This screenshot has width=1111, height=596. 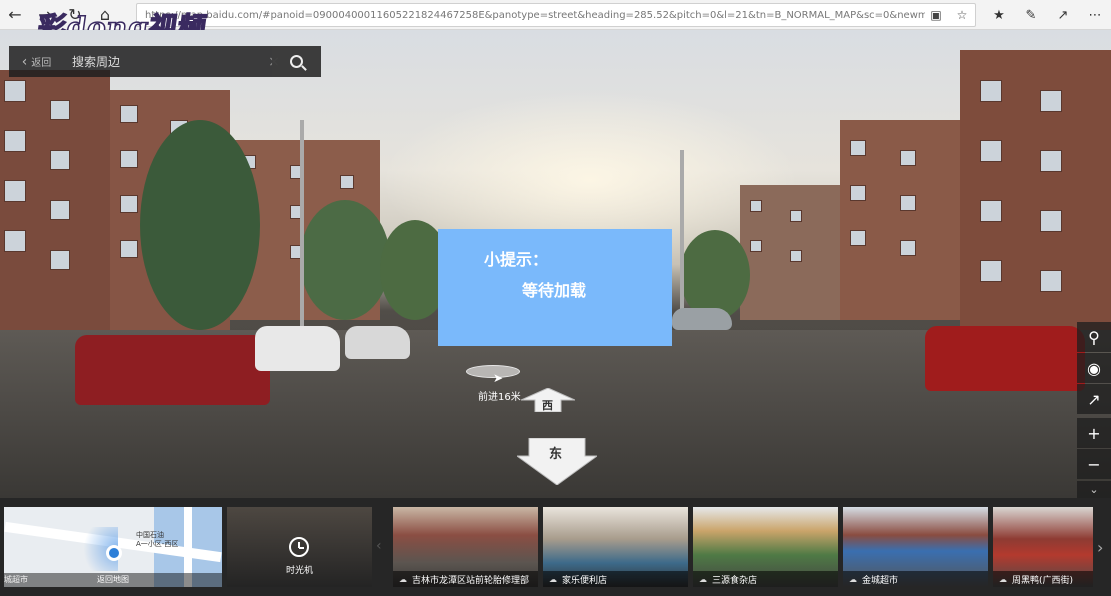 What do you see at coordinates (702, 319) in the screenshot?
I see `grey-van` at bounding box center [702, 319].